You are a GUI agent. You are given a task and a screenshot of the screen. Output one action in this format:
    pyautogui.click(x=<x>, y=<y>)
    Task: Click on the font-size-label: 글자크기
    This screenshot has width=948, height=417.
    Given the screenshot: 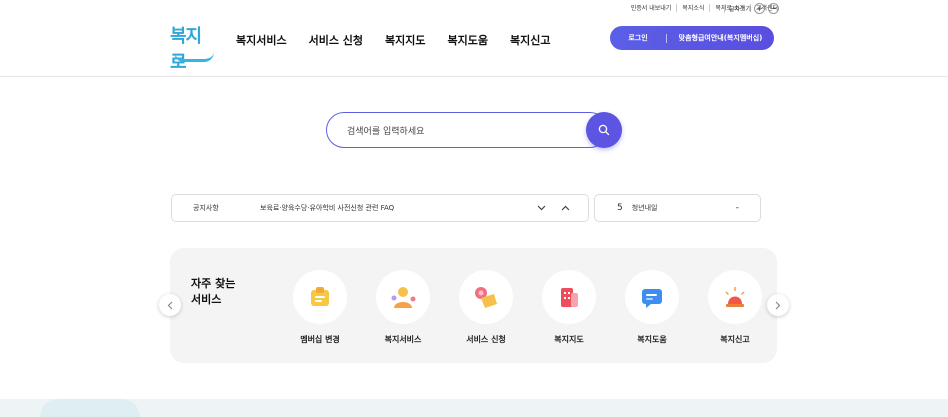 What is the action you would take?
    pyautogui.click(x=740, y=9)
    